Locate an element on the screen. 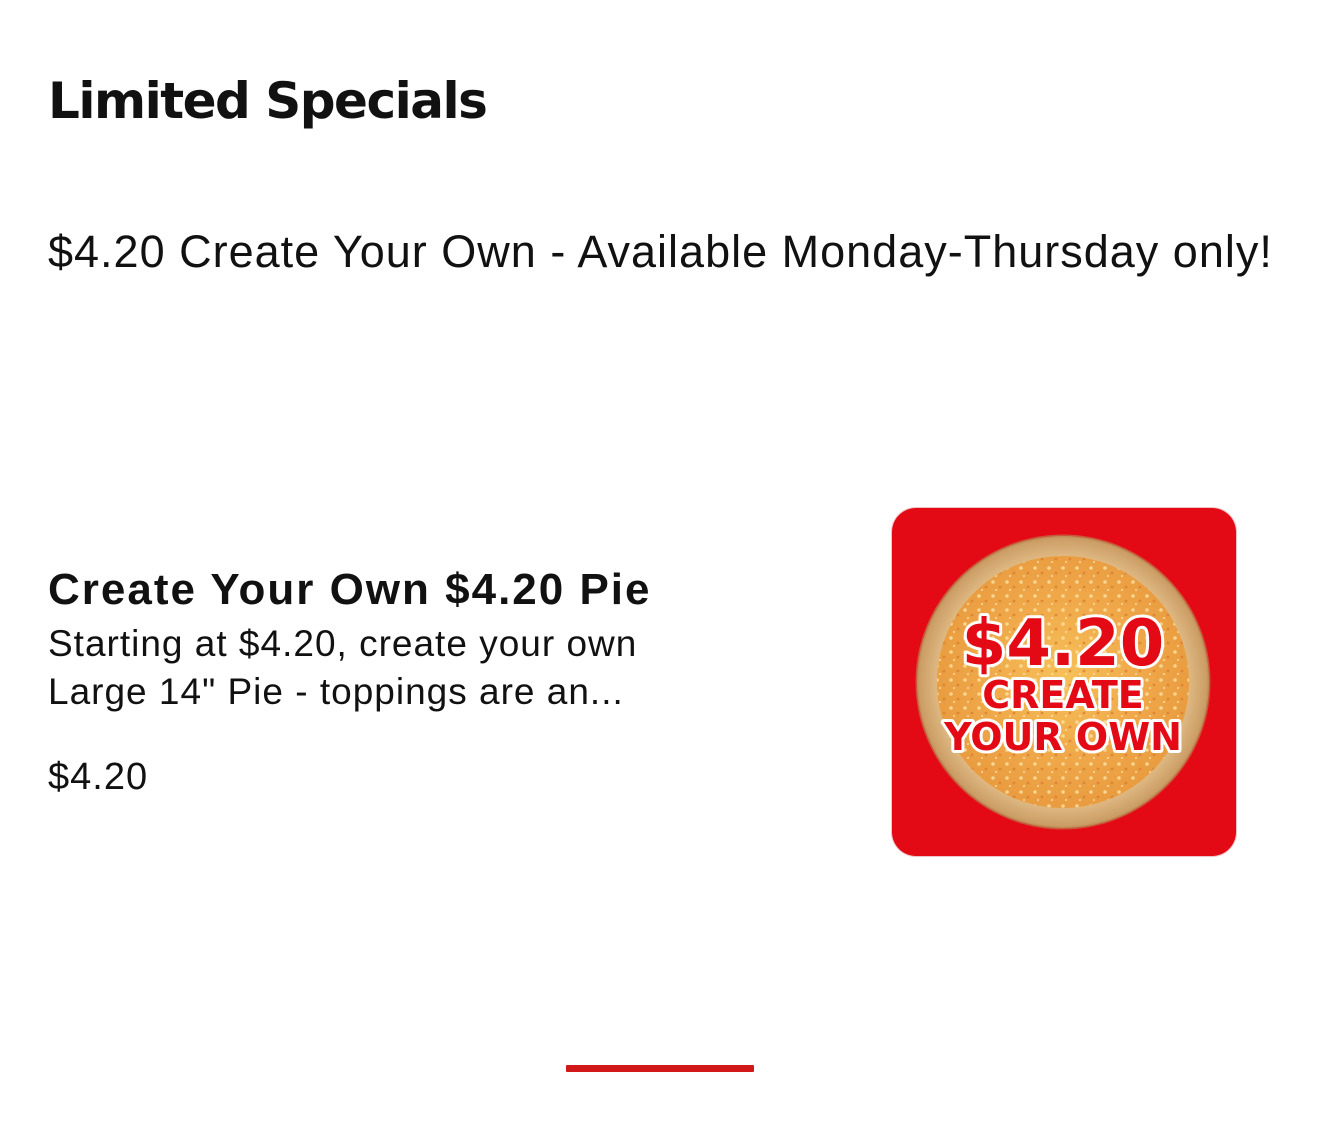  section-title: Limited Specials is located at coordinates (268, 101).